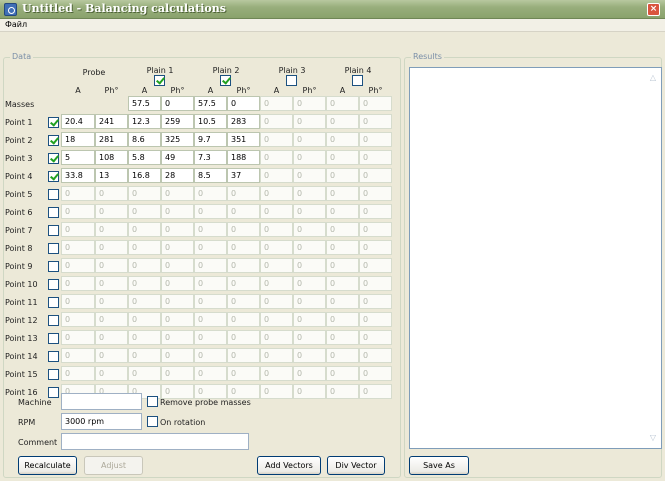 The image size is (665, 481). Describe the element at coordinates (144, 121) in the screenshot. I see `point-cell: 12.3` at that location.